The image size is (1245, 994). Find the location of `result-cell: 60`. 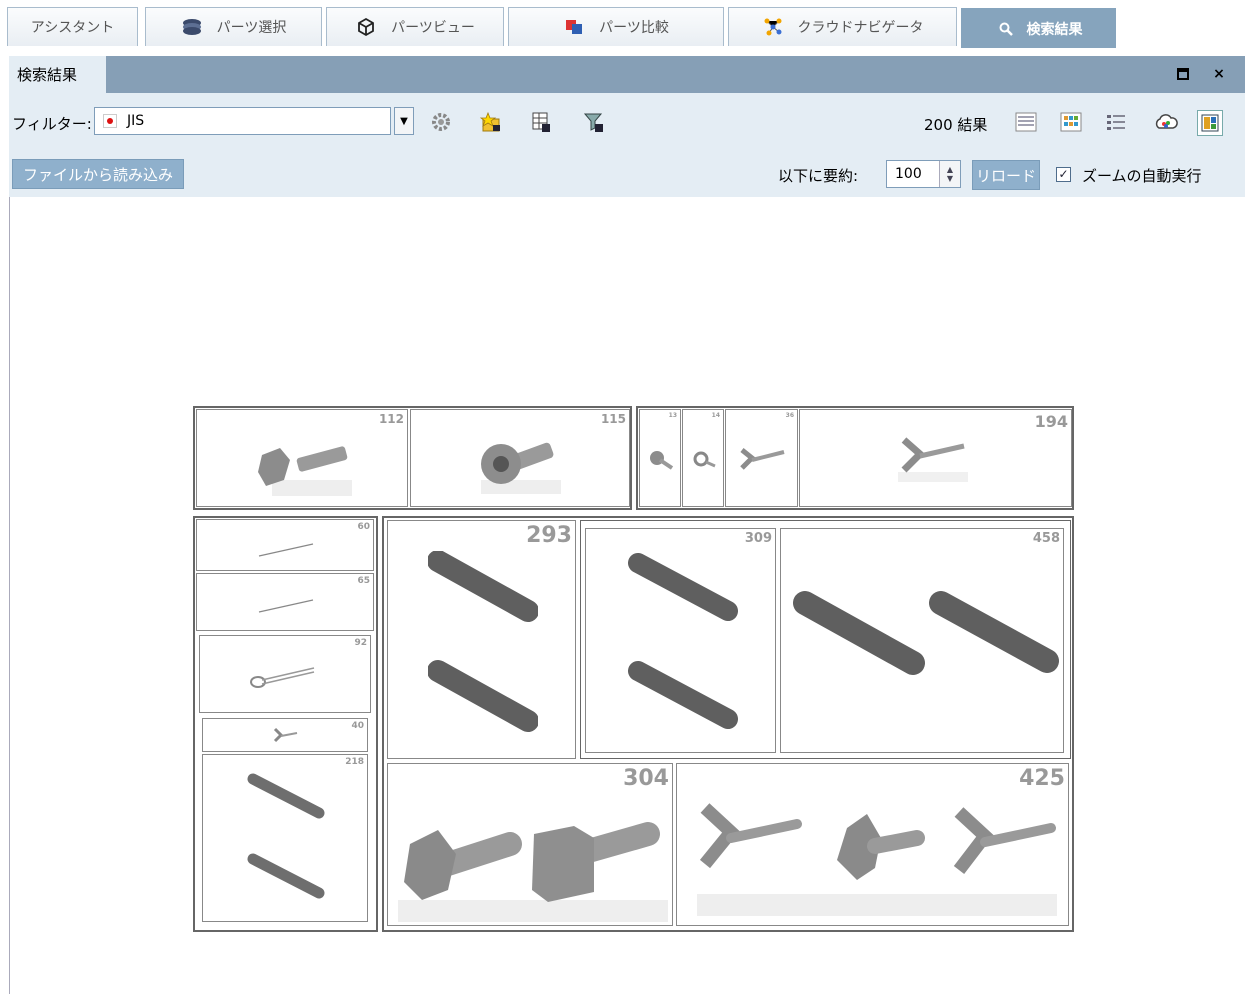

result-cell: 60 is located at coordinates (285, 545).